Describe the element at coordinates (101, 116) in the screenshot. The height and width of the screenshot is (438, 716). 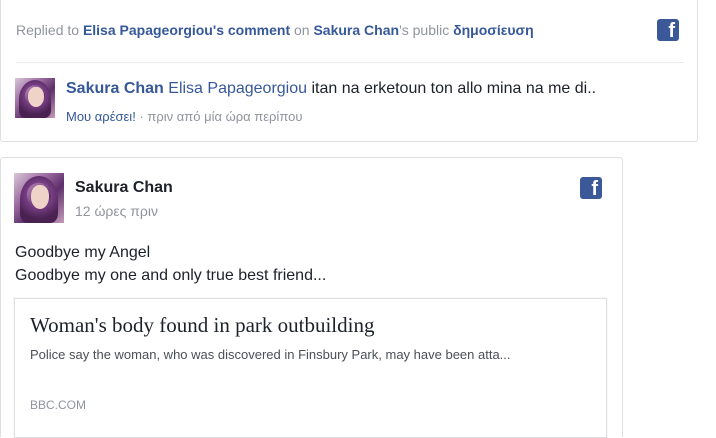
I see `like-button: Μου αρέσει!` at that location.